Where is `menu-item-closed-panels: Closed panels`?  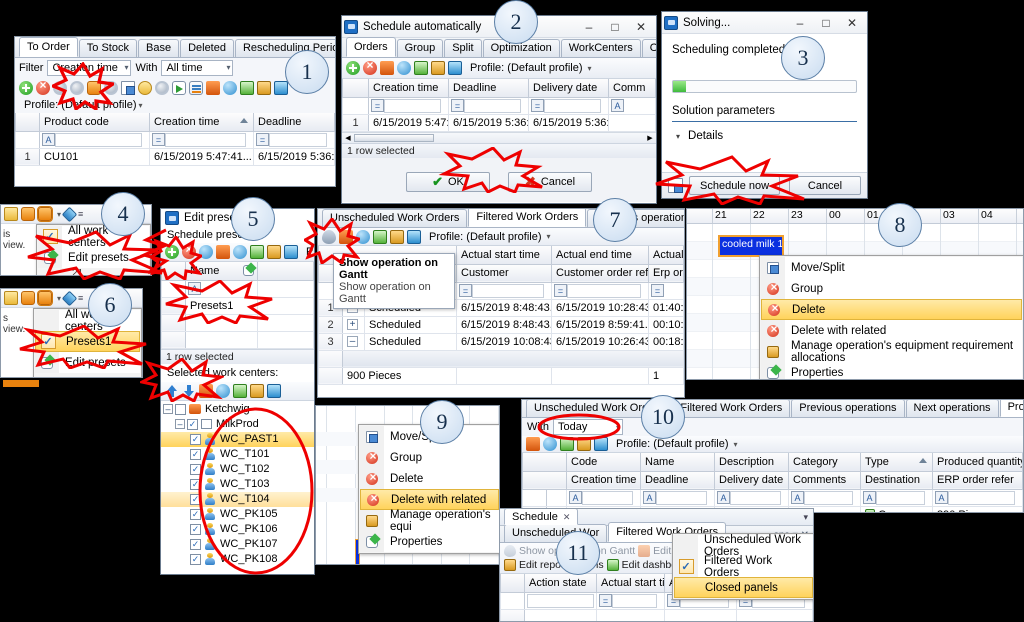 menu-item-closed-panels: Closed panels is located at coordinates (743, 587).